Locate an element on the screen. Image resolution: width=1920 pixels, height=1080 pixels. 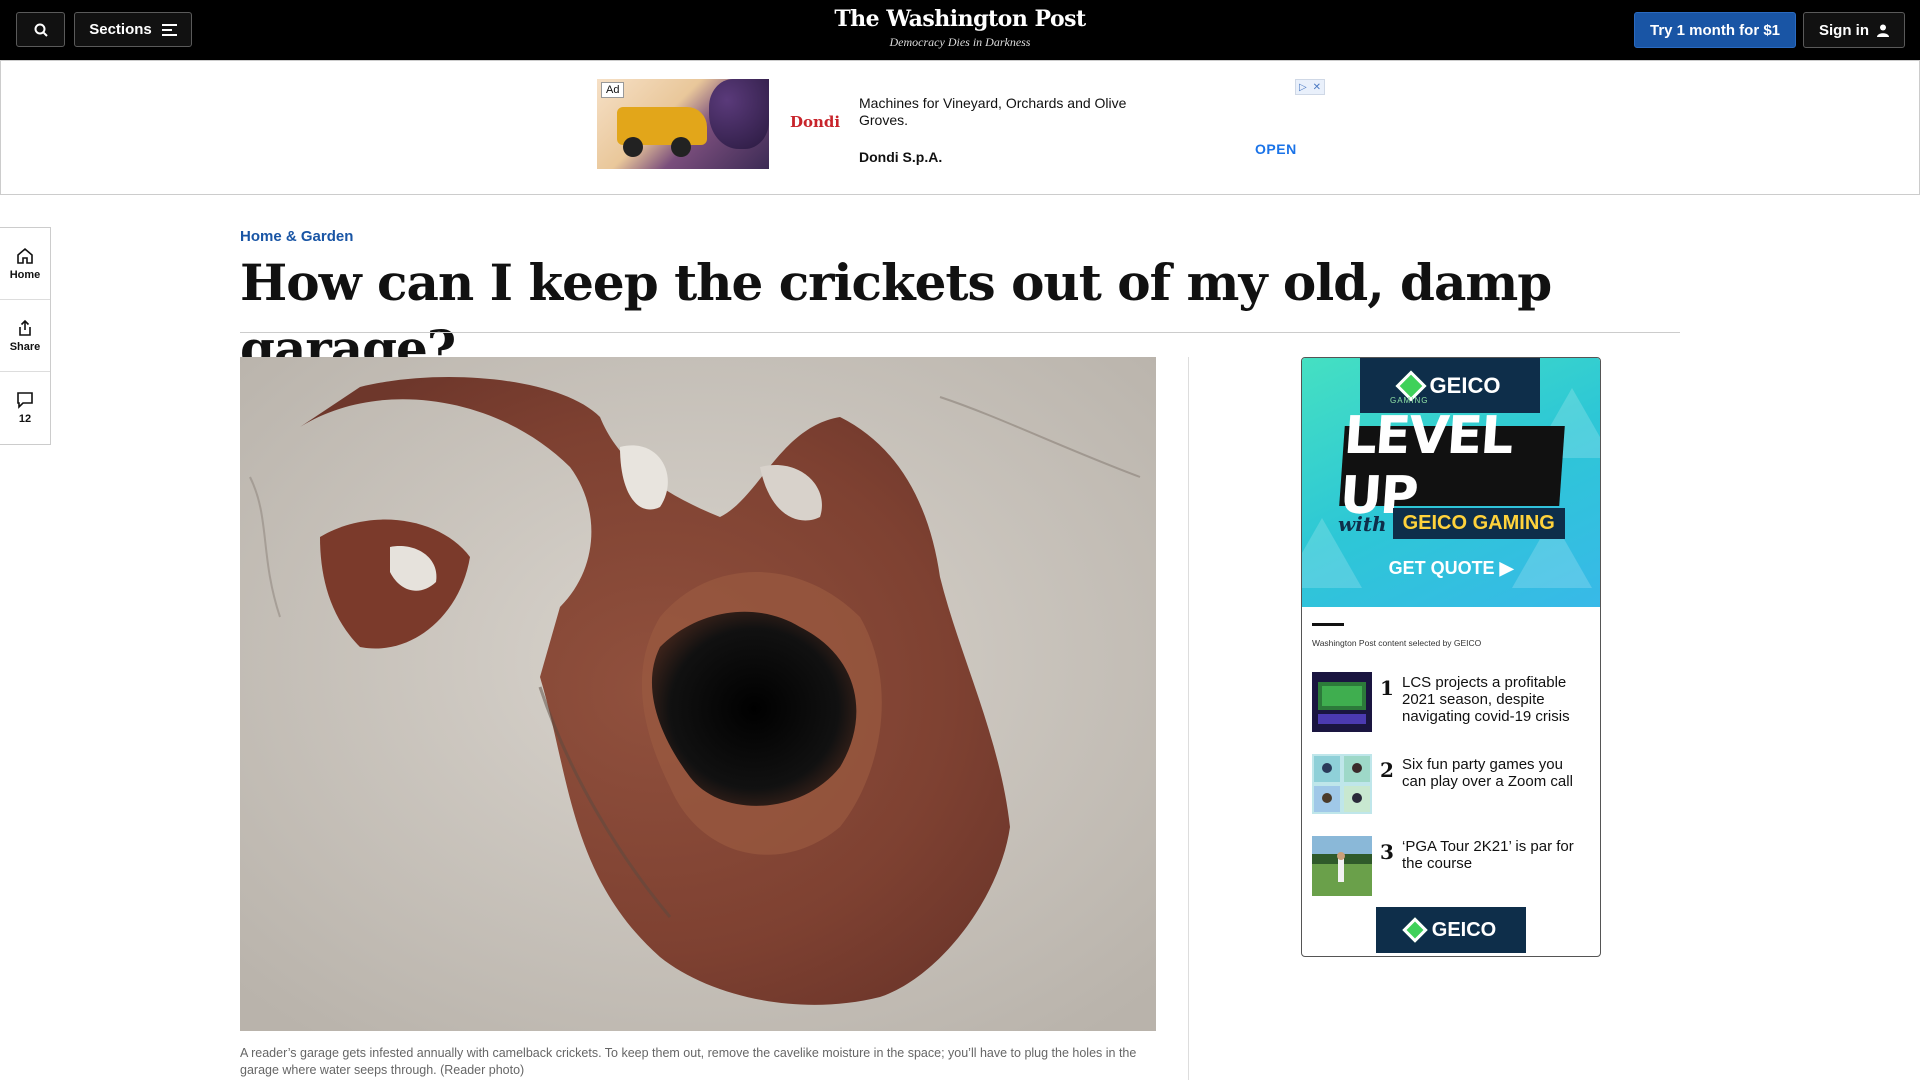
search-button is located at coordinates (40, 29).